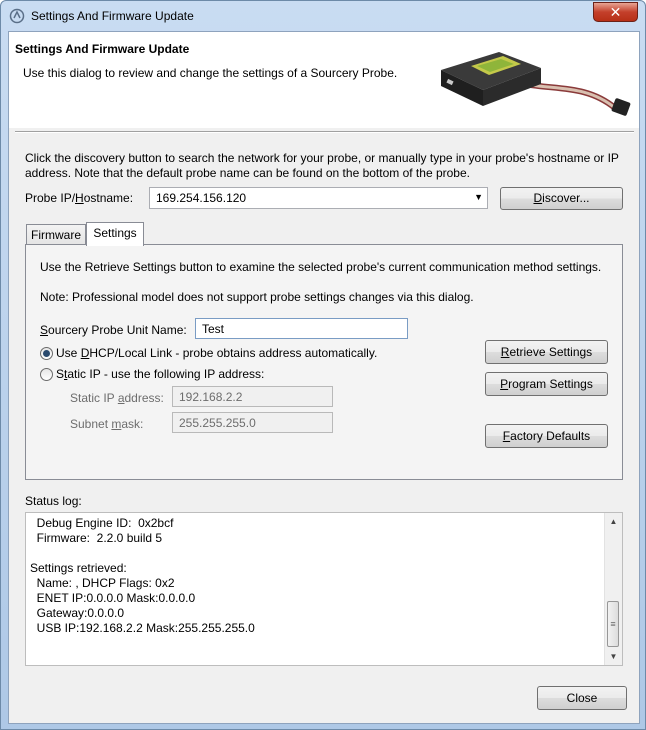 This screenshot has width=646, height=730. Describe the element at coordinates (318, 198) in the screenshot. I see `probe-host-combobox: 169.254.156.120 ▼` at that location.